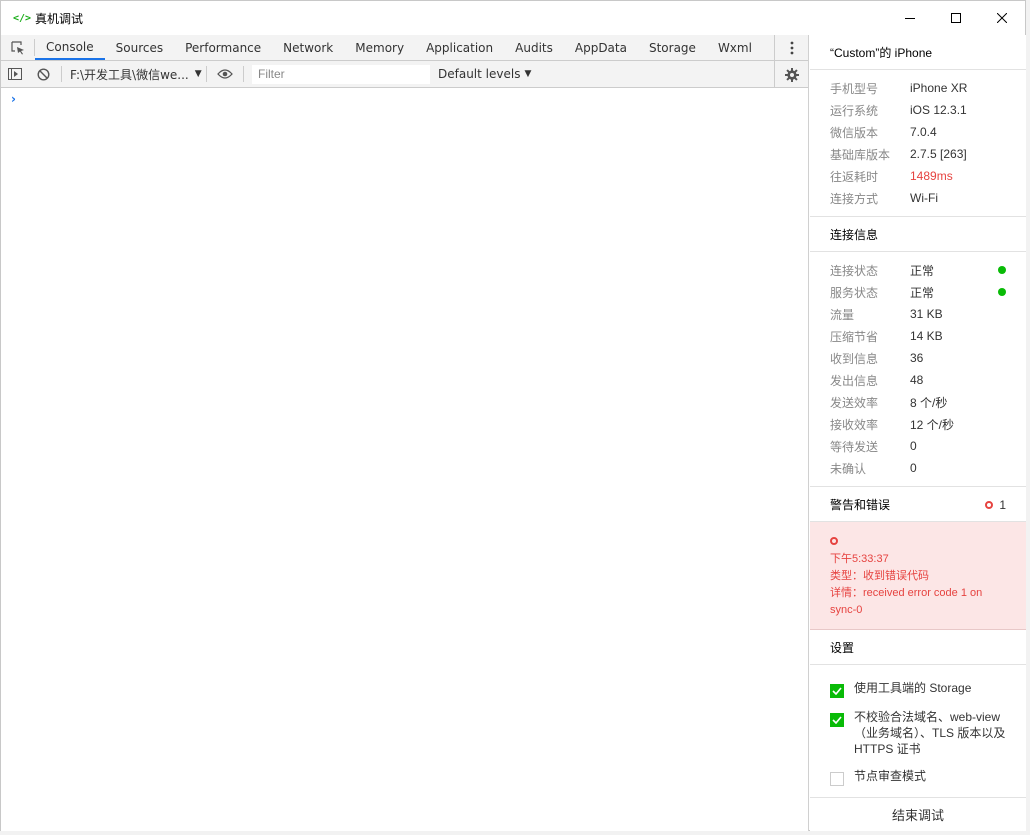  I want to click on context-selector: F:\开发工具\微信we... ▼, so click(134, 74).